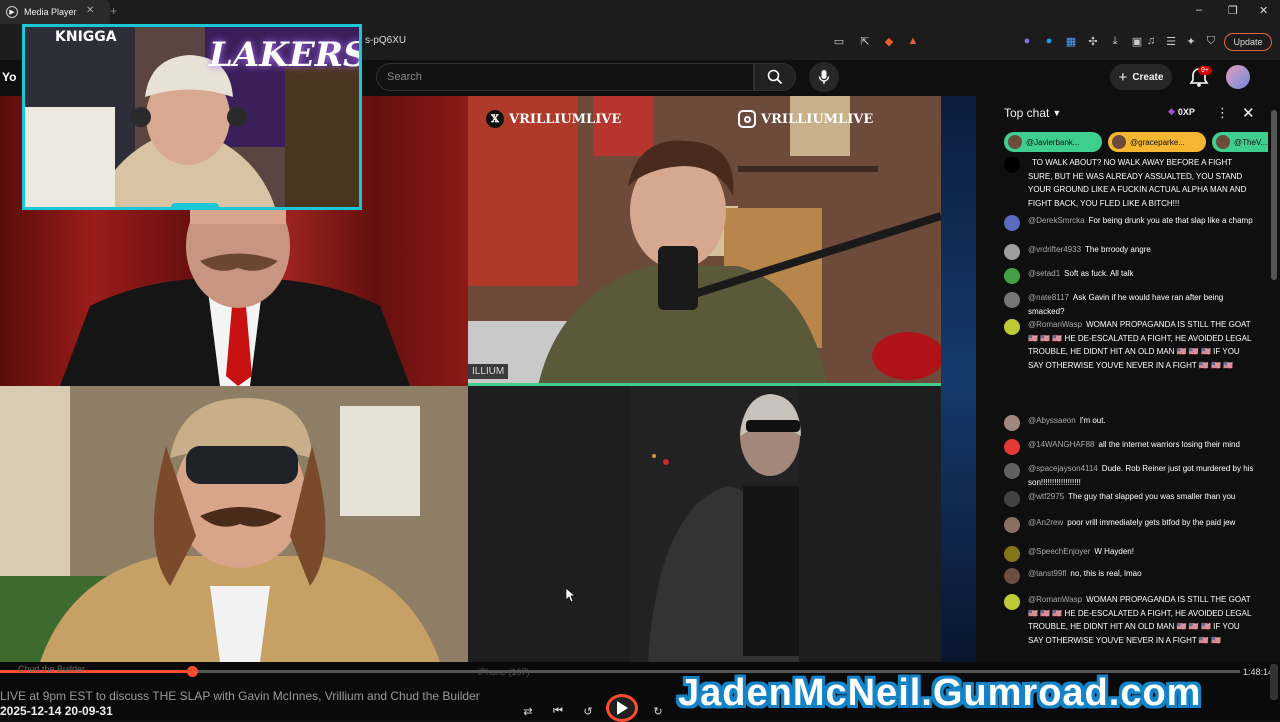 The width and height of the screenshot is (1280, 722). I want to click on close-chat-icon: ✕, so click(1248, 113).